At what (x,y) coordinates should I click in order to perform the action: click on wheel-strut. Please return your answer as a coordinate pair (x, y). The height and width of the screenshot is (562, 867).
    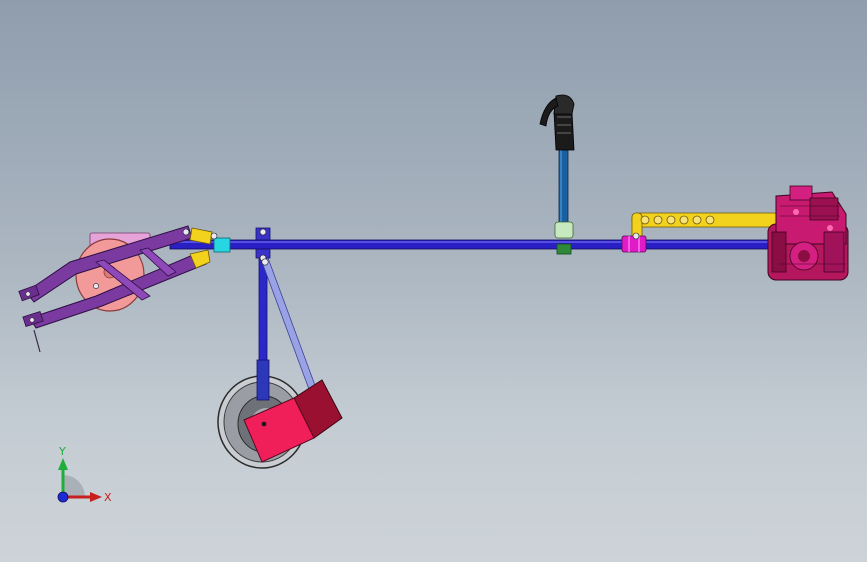
    Looking at the image, I should click on (263, 314).